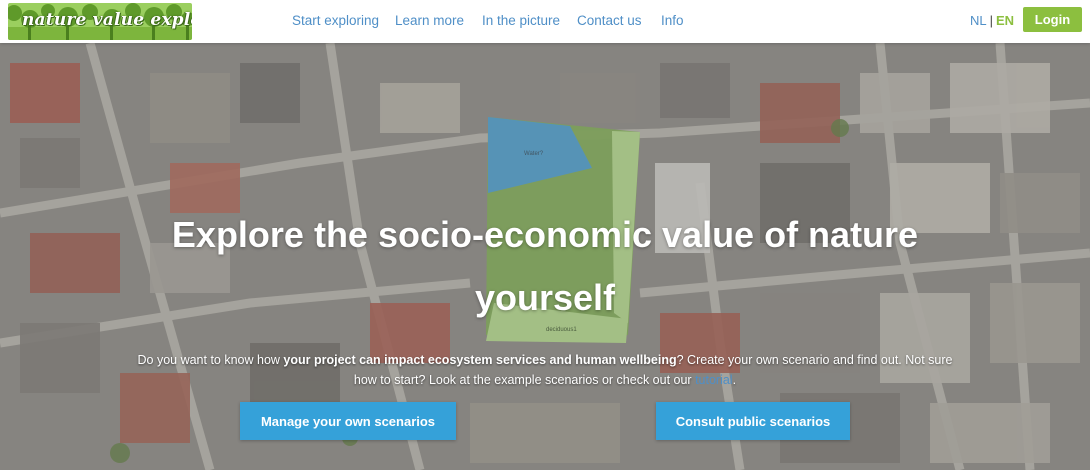  Describe the element at coordinates (348, 421) in the screenshot. I see `manage-scenarios-button: Manage your own scenarios` at that location.